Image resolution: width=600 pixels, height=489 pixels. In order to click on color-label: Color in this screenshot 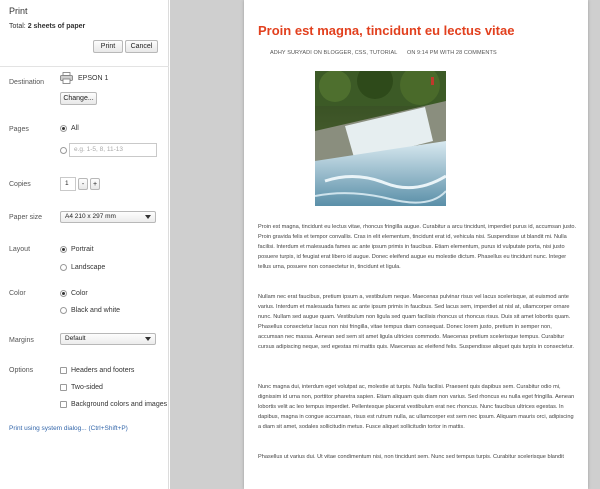, I will do `click(17, 293)`.